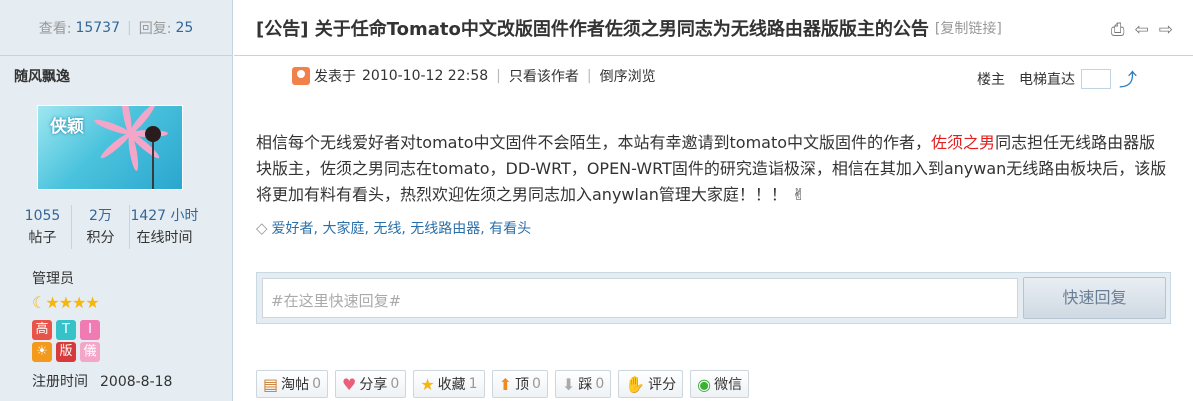 Image resolution: width=1193 pixels, height=401 pixels. What do you see at coordinates (628, 76) in the screenshot?
I see `reverse-order-link: 倒序浏览` at bounding box center [628, 76].